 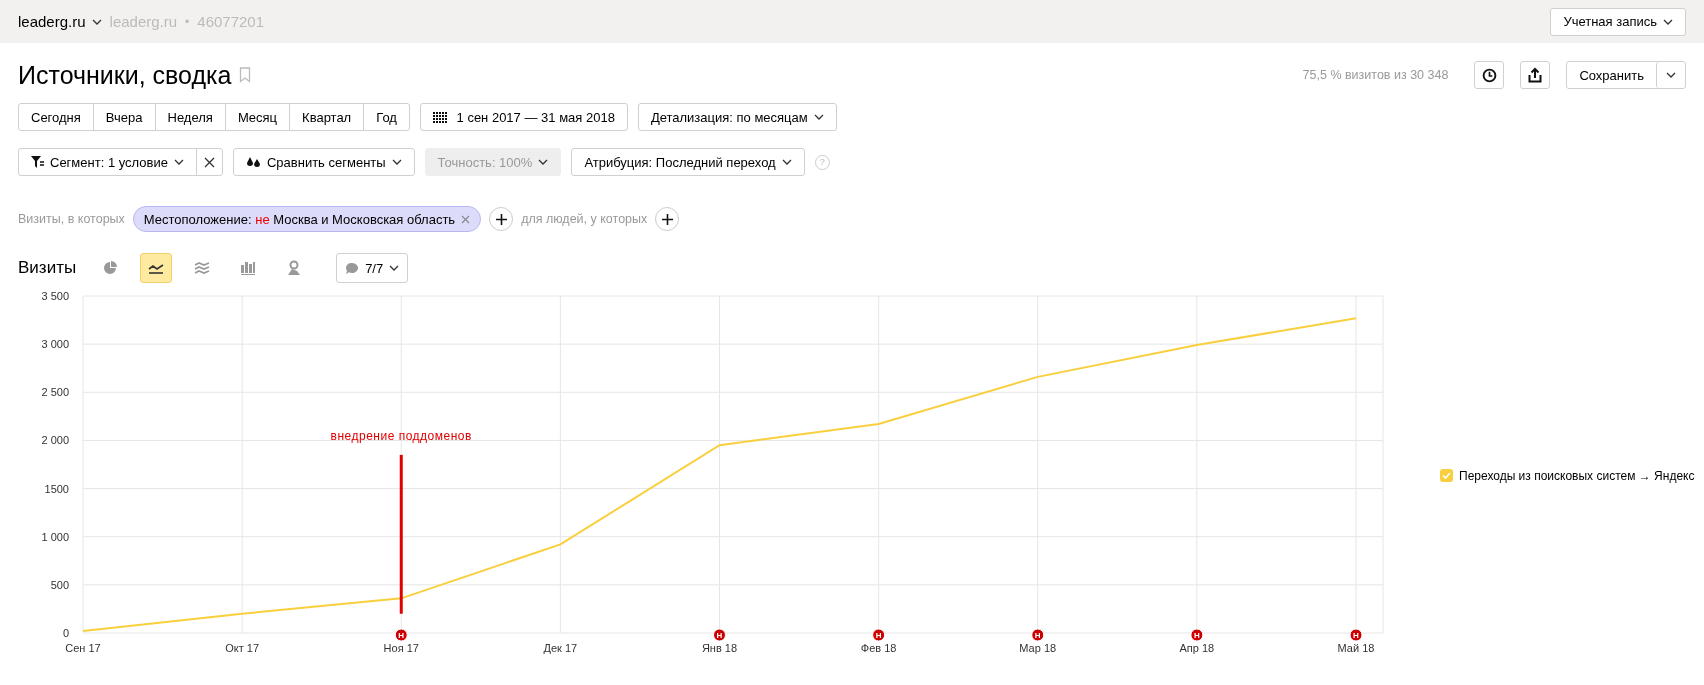 I want to click on y-axis-label: 1500, so click(x=56, y=488).